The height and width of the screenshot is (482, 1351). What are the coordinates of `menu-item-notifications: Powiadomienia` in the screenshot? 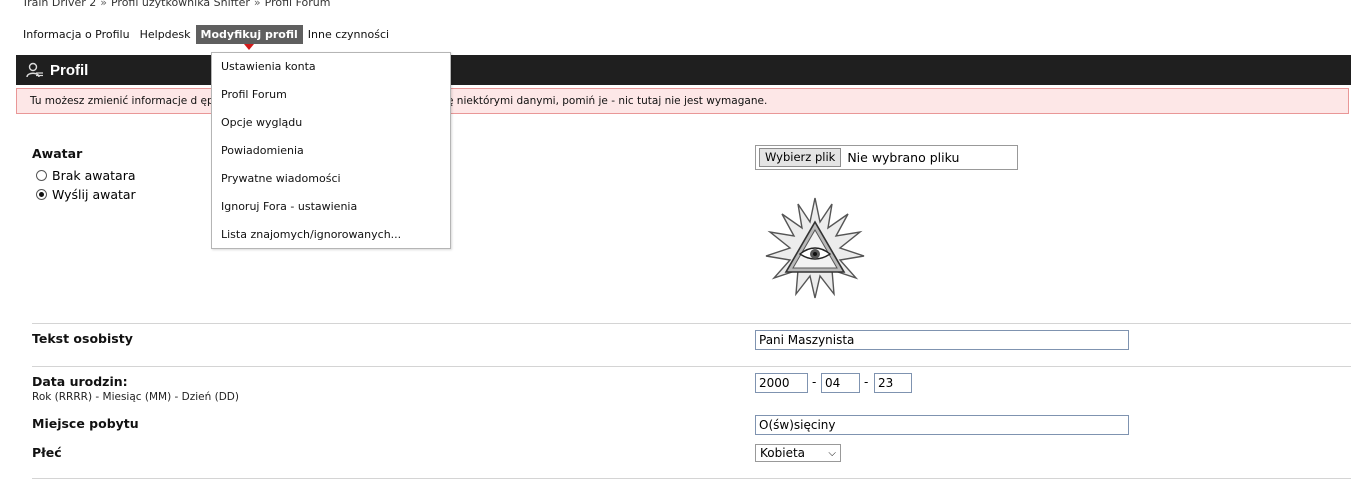 It's located at (331, 151).